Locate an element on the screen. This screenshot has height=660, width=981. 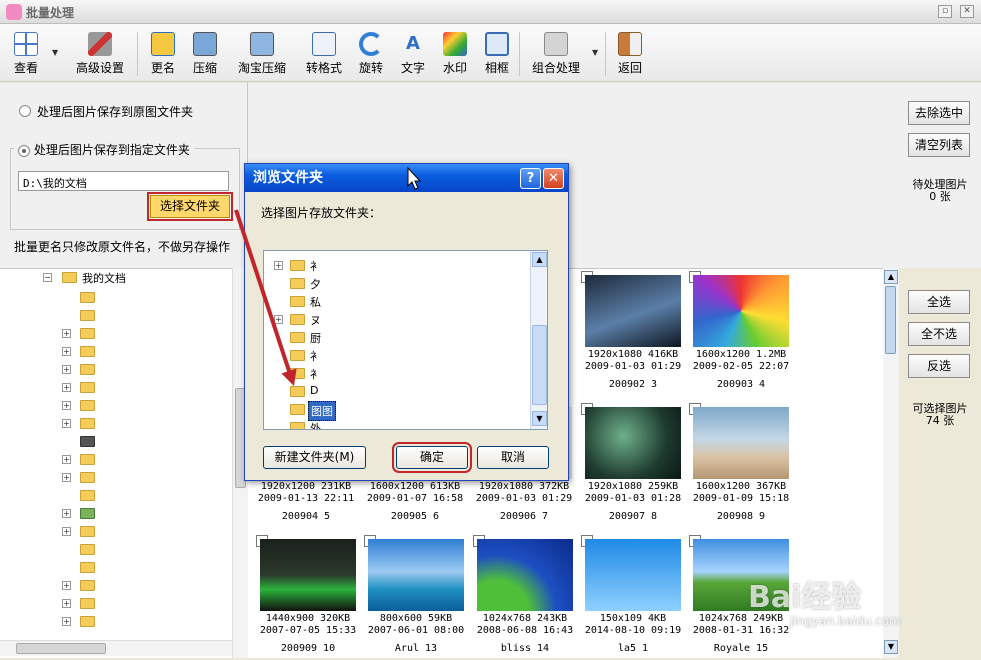
compress-button: 压缩 is located at coordinates (205, 56).